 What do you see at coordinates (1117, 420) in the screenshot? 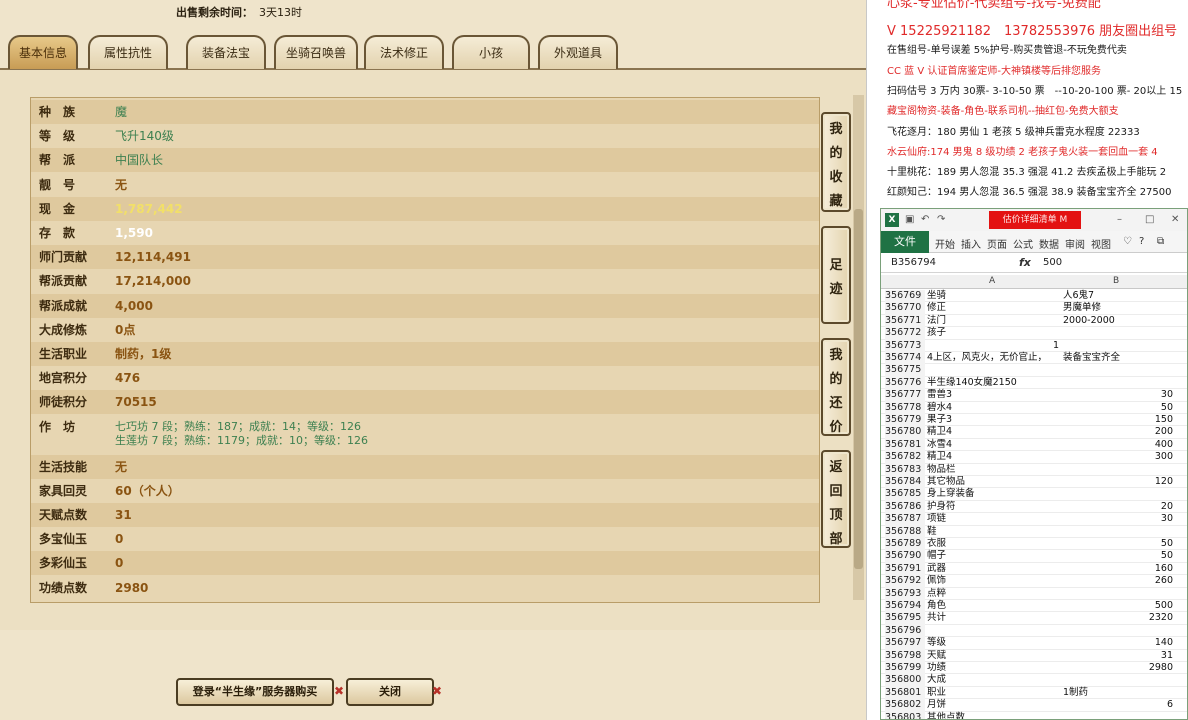
I see `cell-b: 150` at bounding box center [1117, 420].